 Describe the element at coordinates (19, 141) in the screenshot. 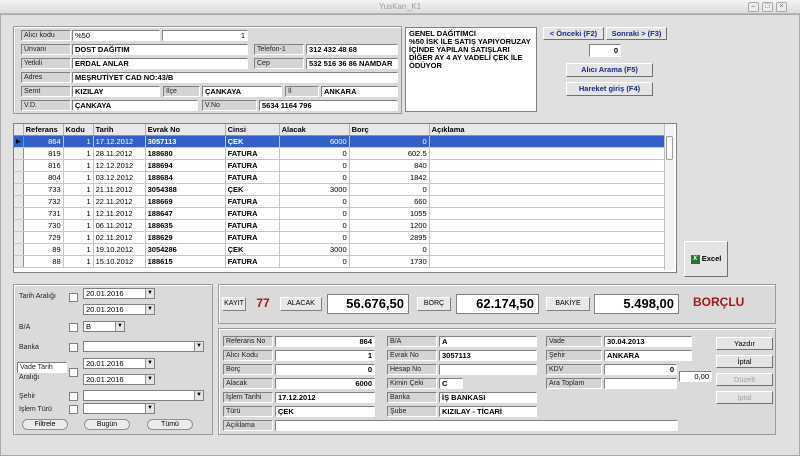

I see `row-indicator: ▶` at that location.